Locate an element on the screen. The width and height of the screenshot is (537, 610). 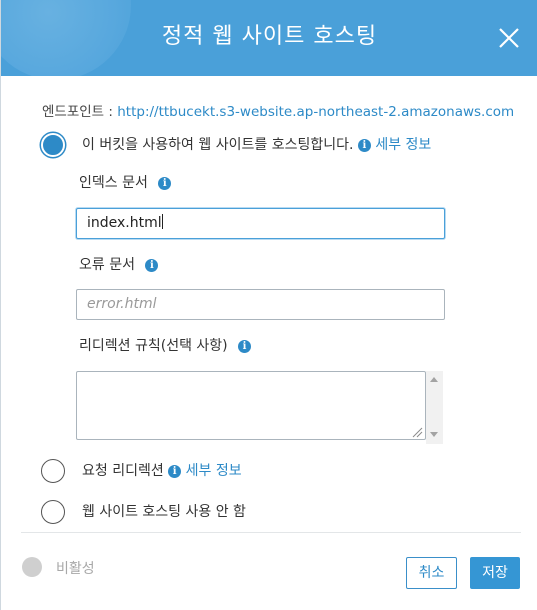
disable-hosting-label: 웹 사이트 호스팅 사용 안 함 is located at coordinates (164, 512).